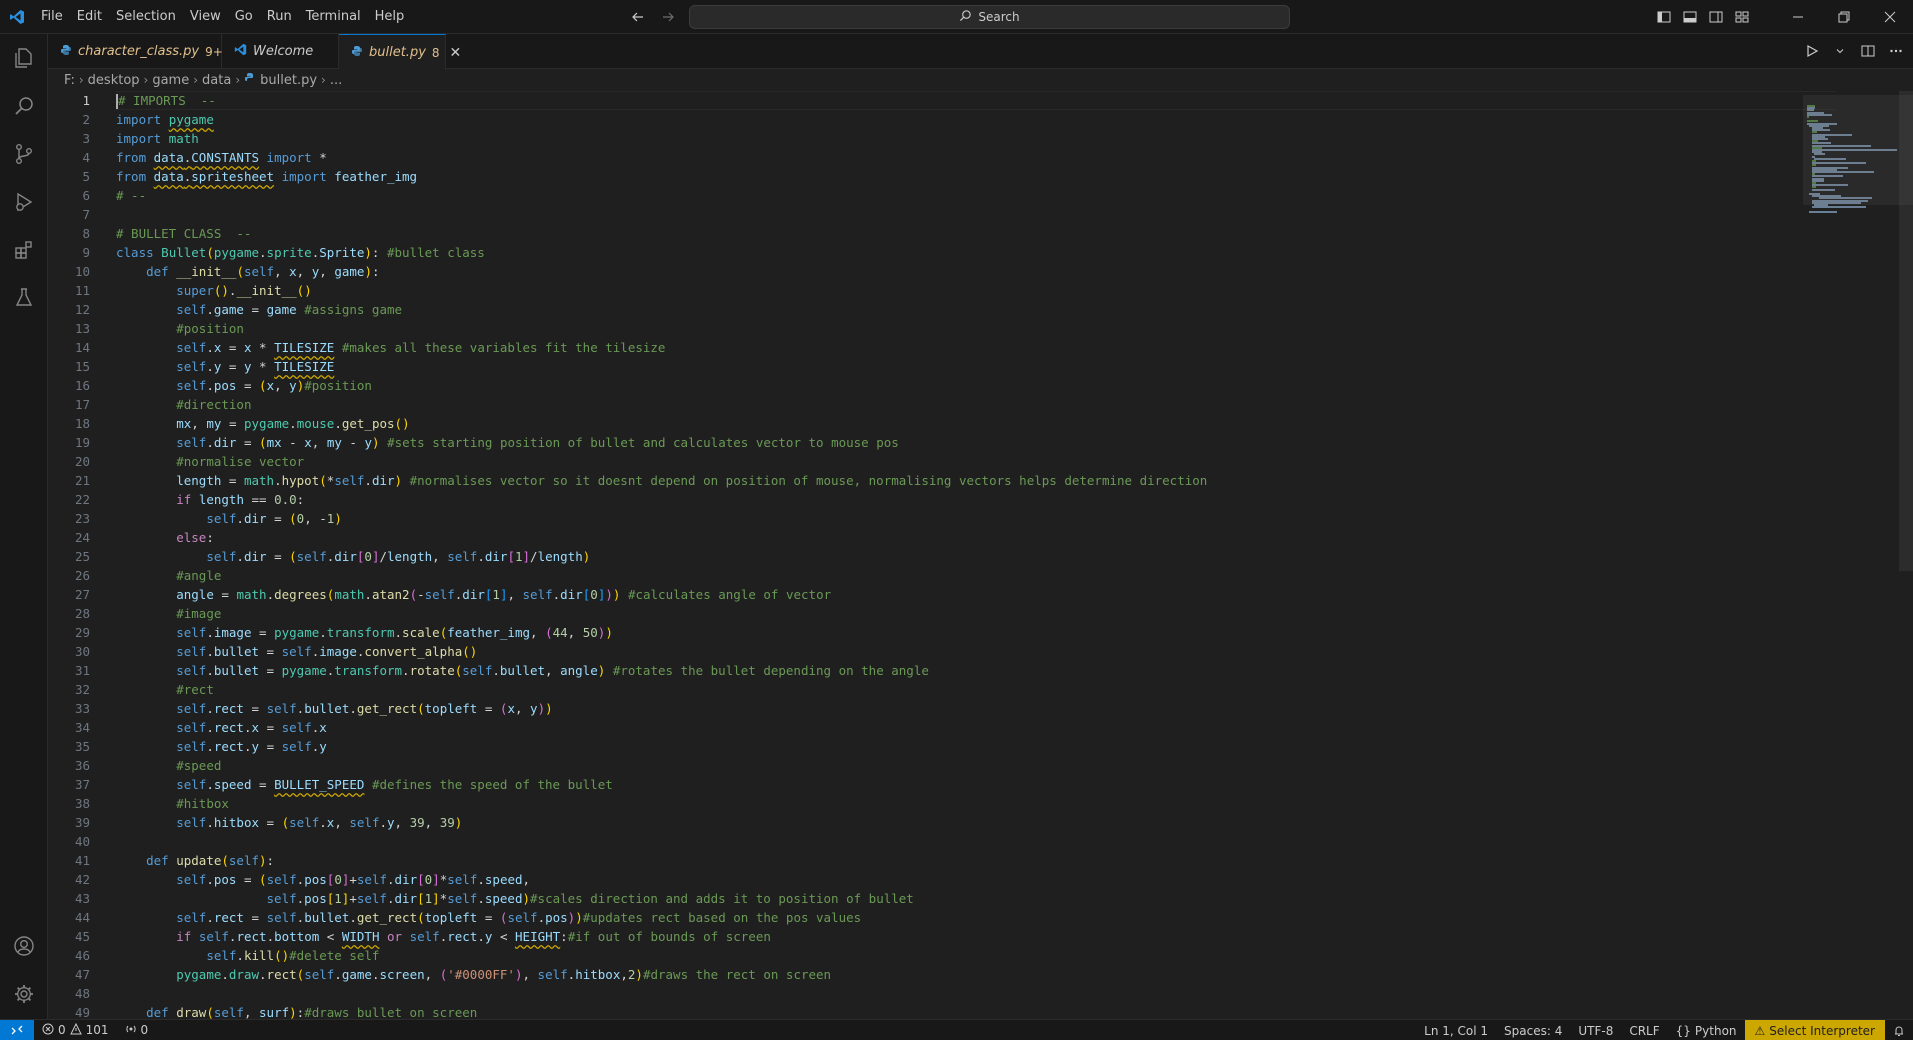  Describe the element at coordinates (216, 80) in the screenshot. I see `breadcrumb-data: data` at that location.